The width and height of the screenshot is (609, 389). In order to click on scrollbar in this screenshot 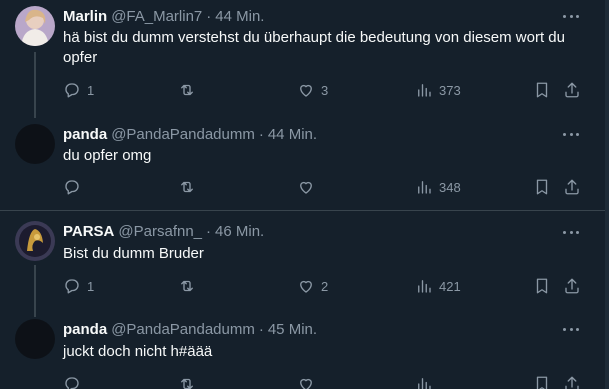, I will do `click(607, 194)`.